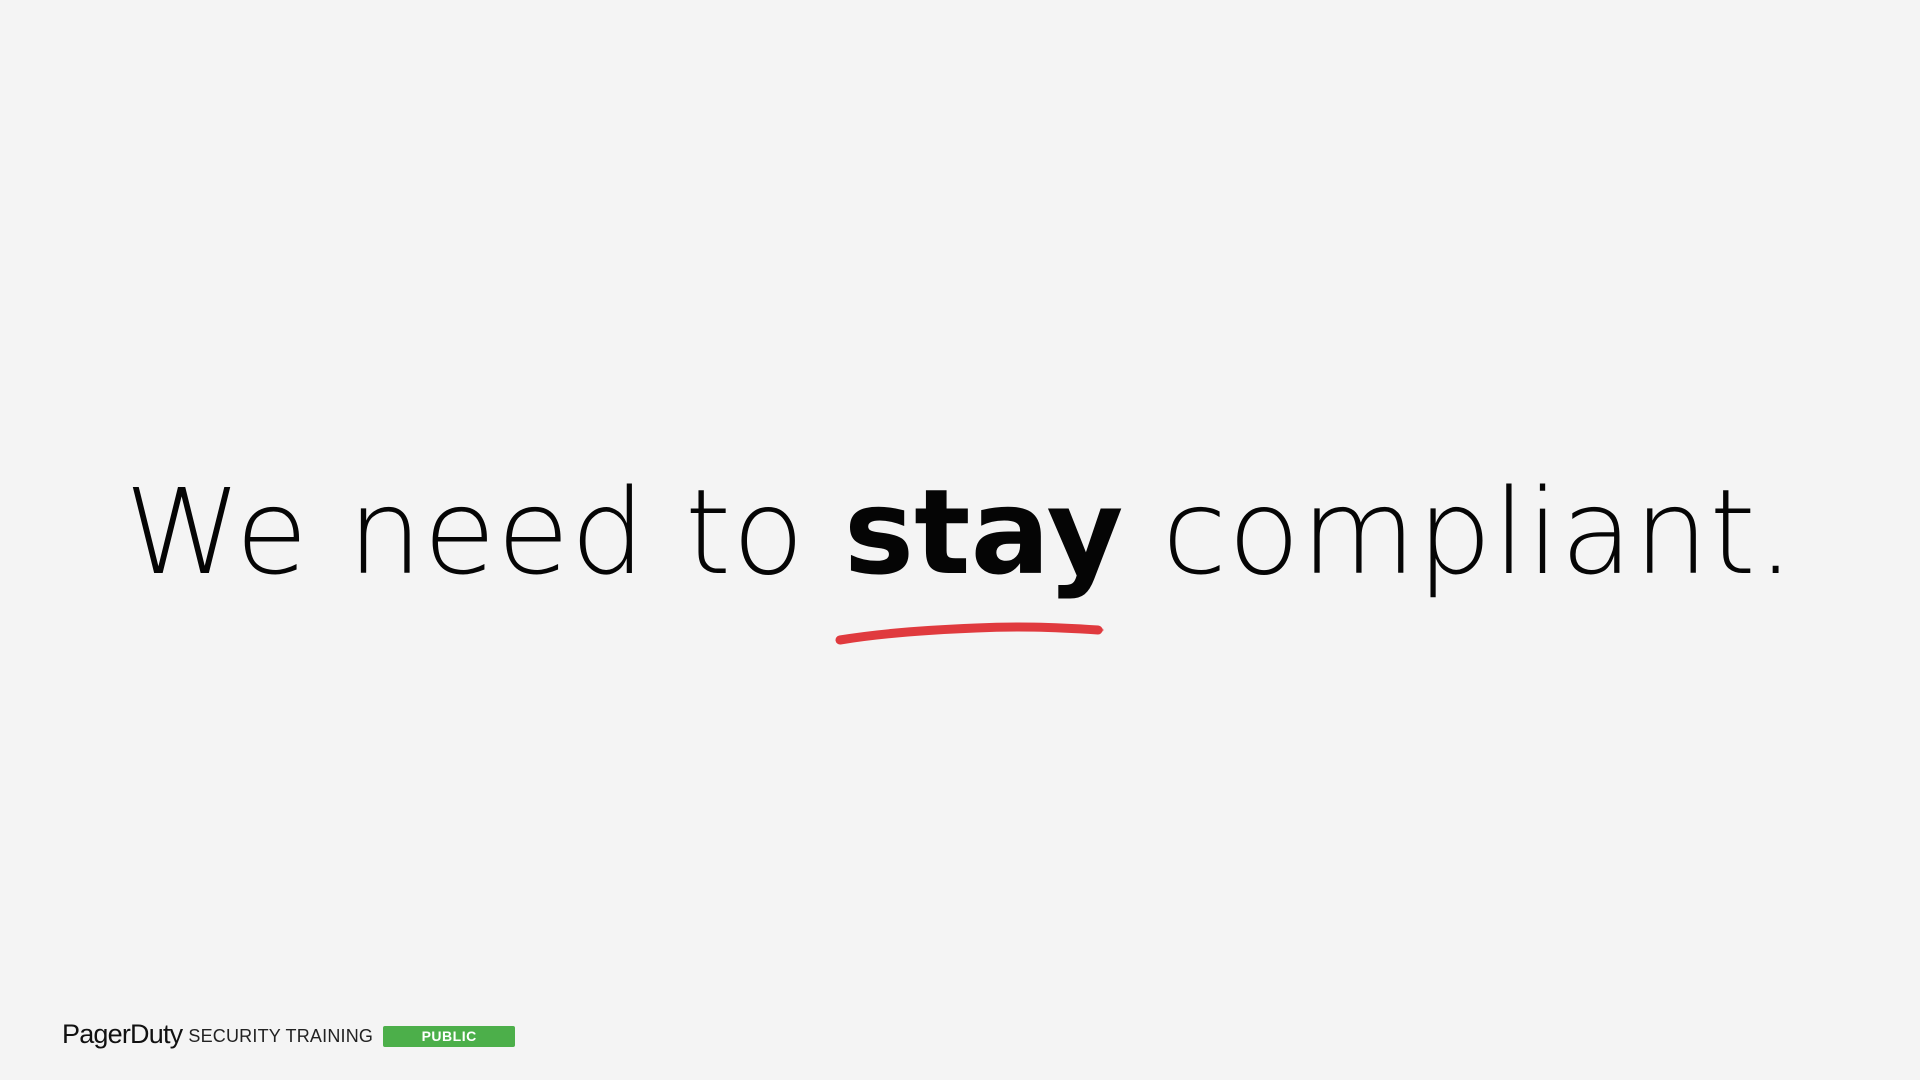 The image size is (1920, 1080). I want to click on classification-badge: PUBLIC, so click(449, 1036).